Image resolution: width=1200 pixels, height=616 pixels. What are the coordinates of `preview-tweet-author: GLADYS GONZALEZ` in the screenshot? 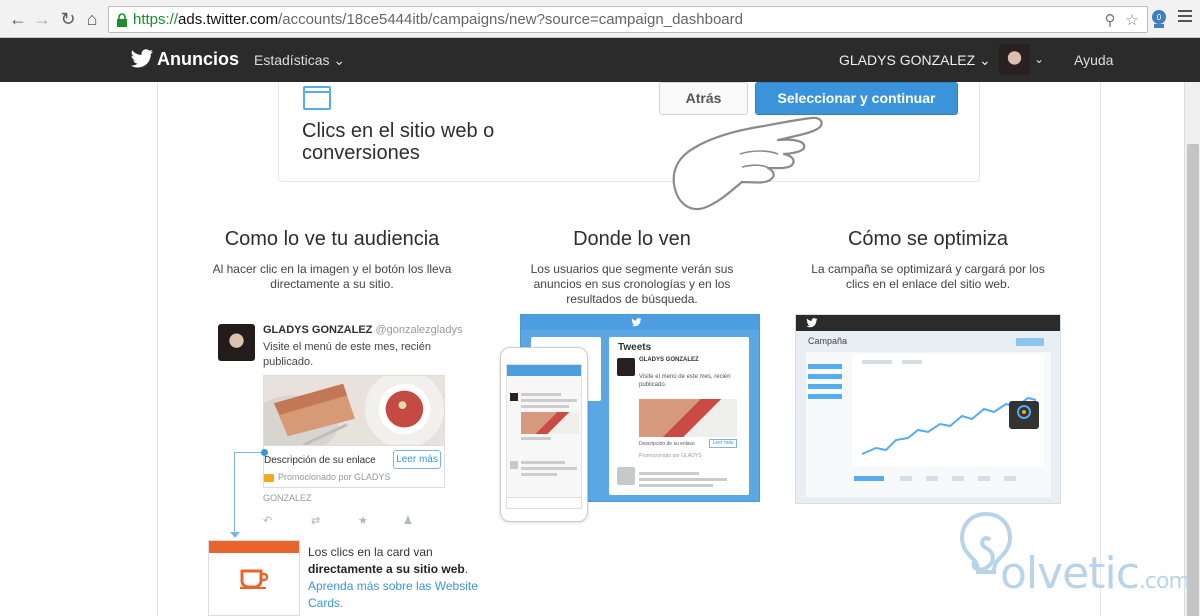 It's located at (669, 360).